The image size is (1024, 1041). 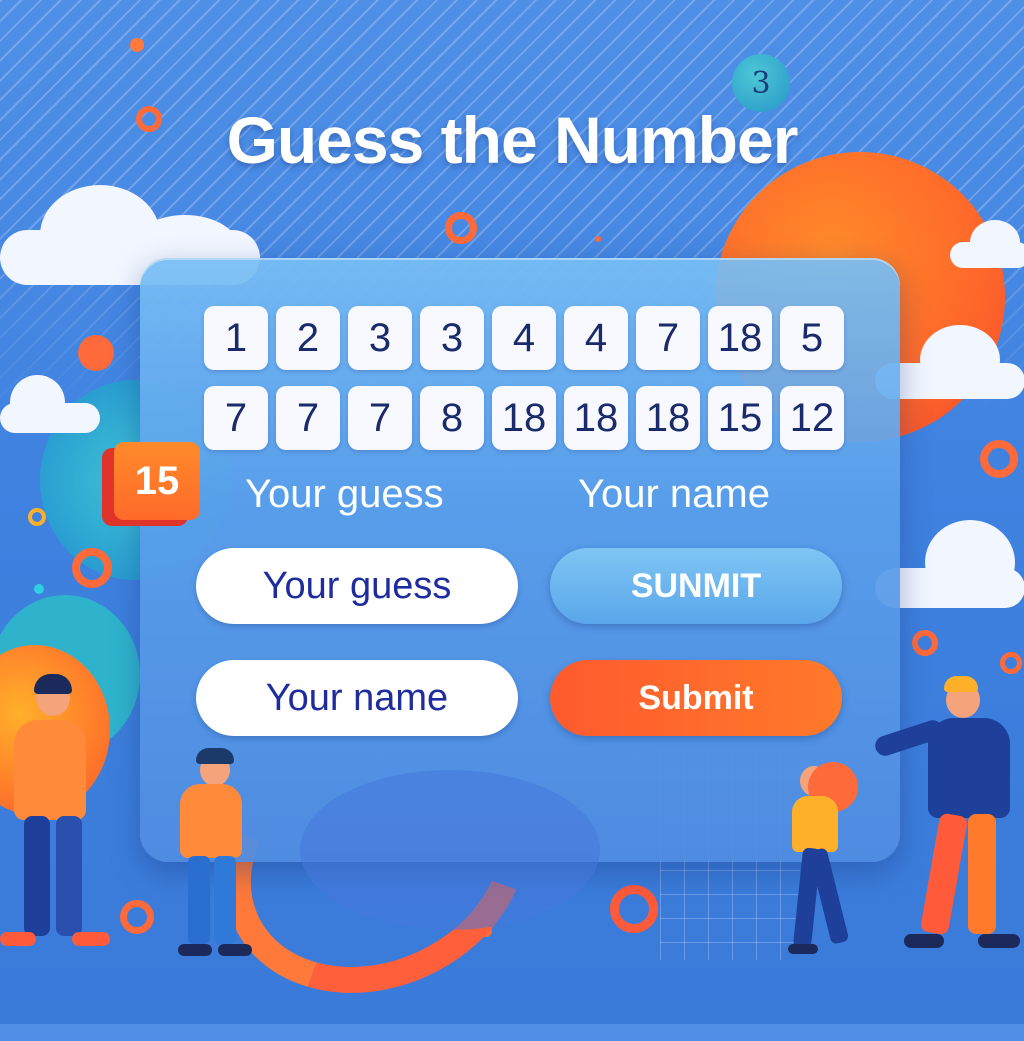 What do you see at coordinates (696, 698) in the screenshot?
I see `submit-button: Submit` at bounding box center [696, 698].